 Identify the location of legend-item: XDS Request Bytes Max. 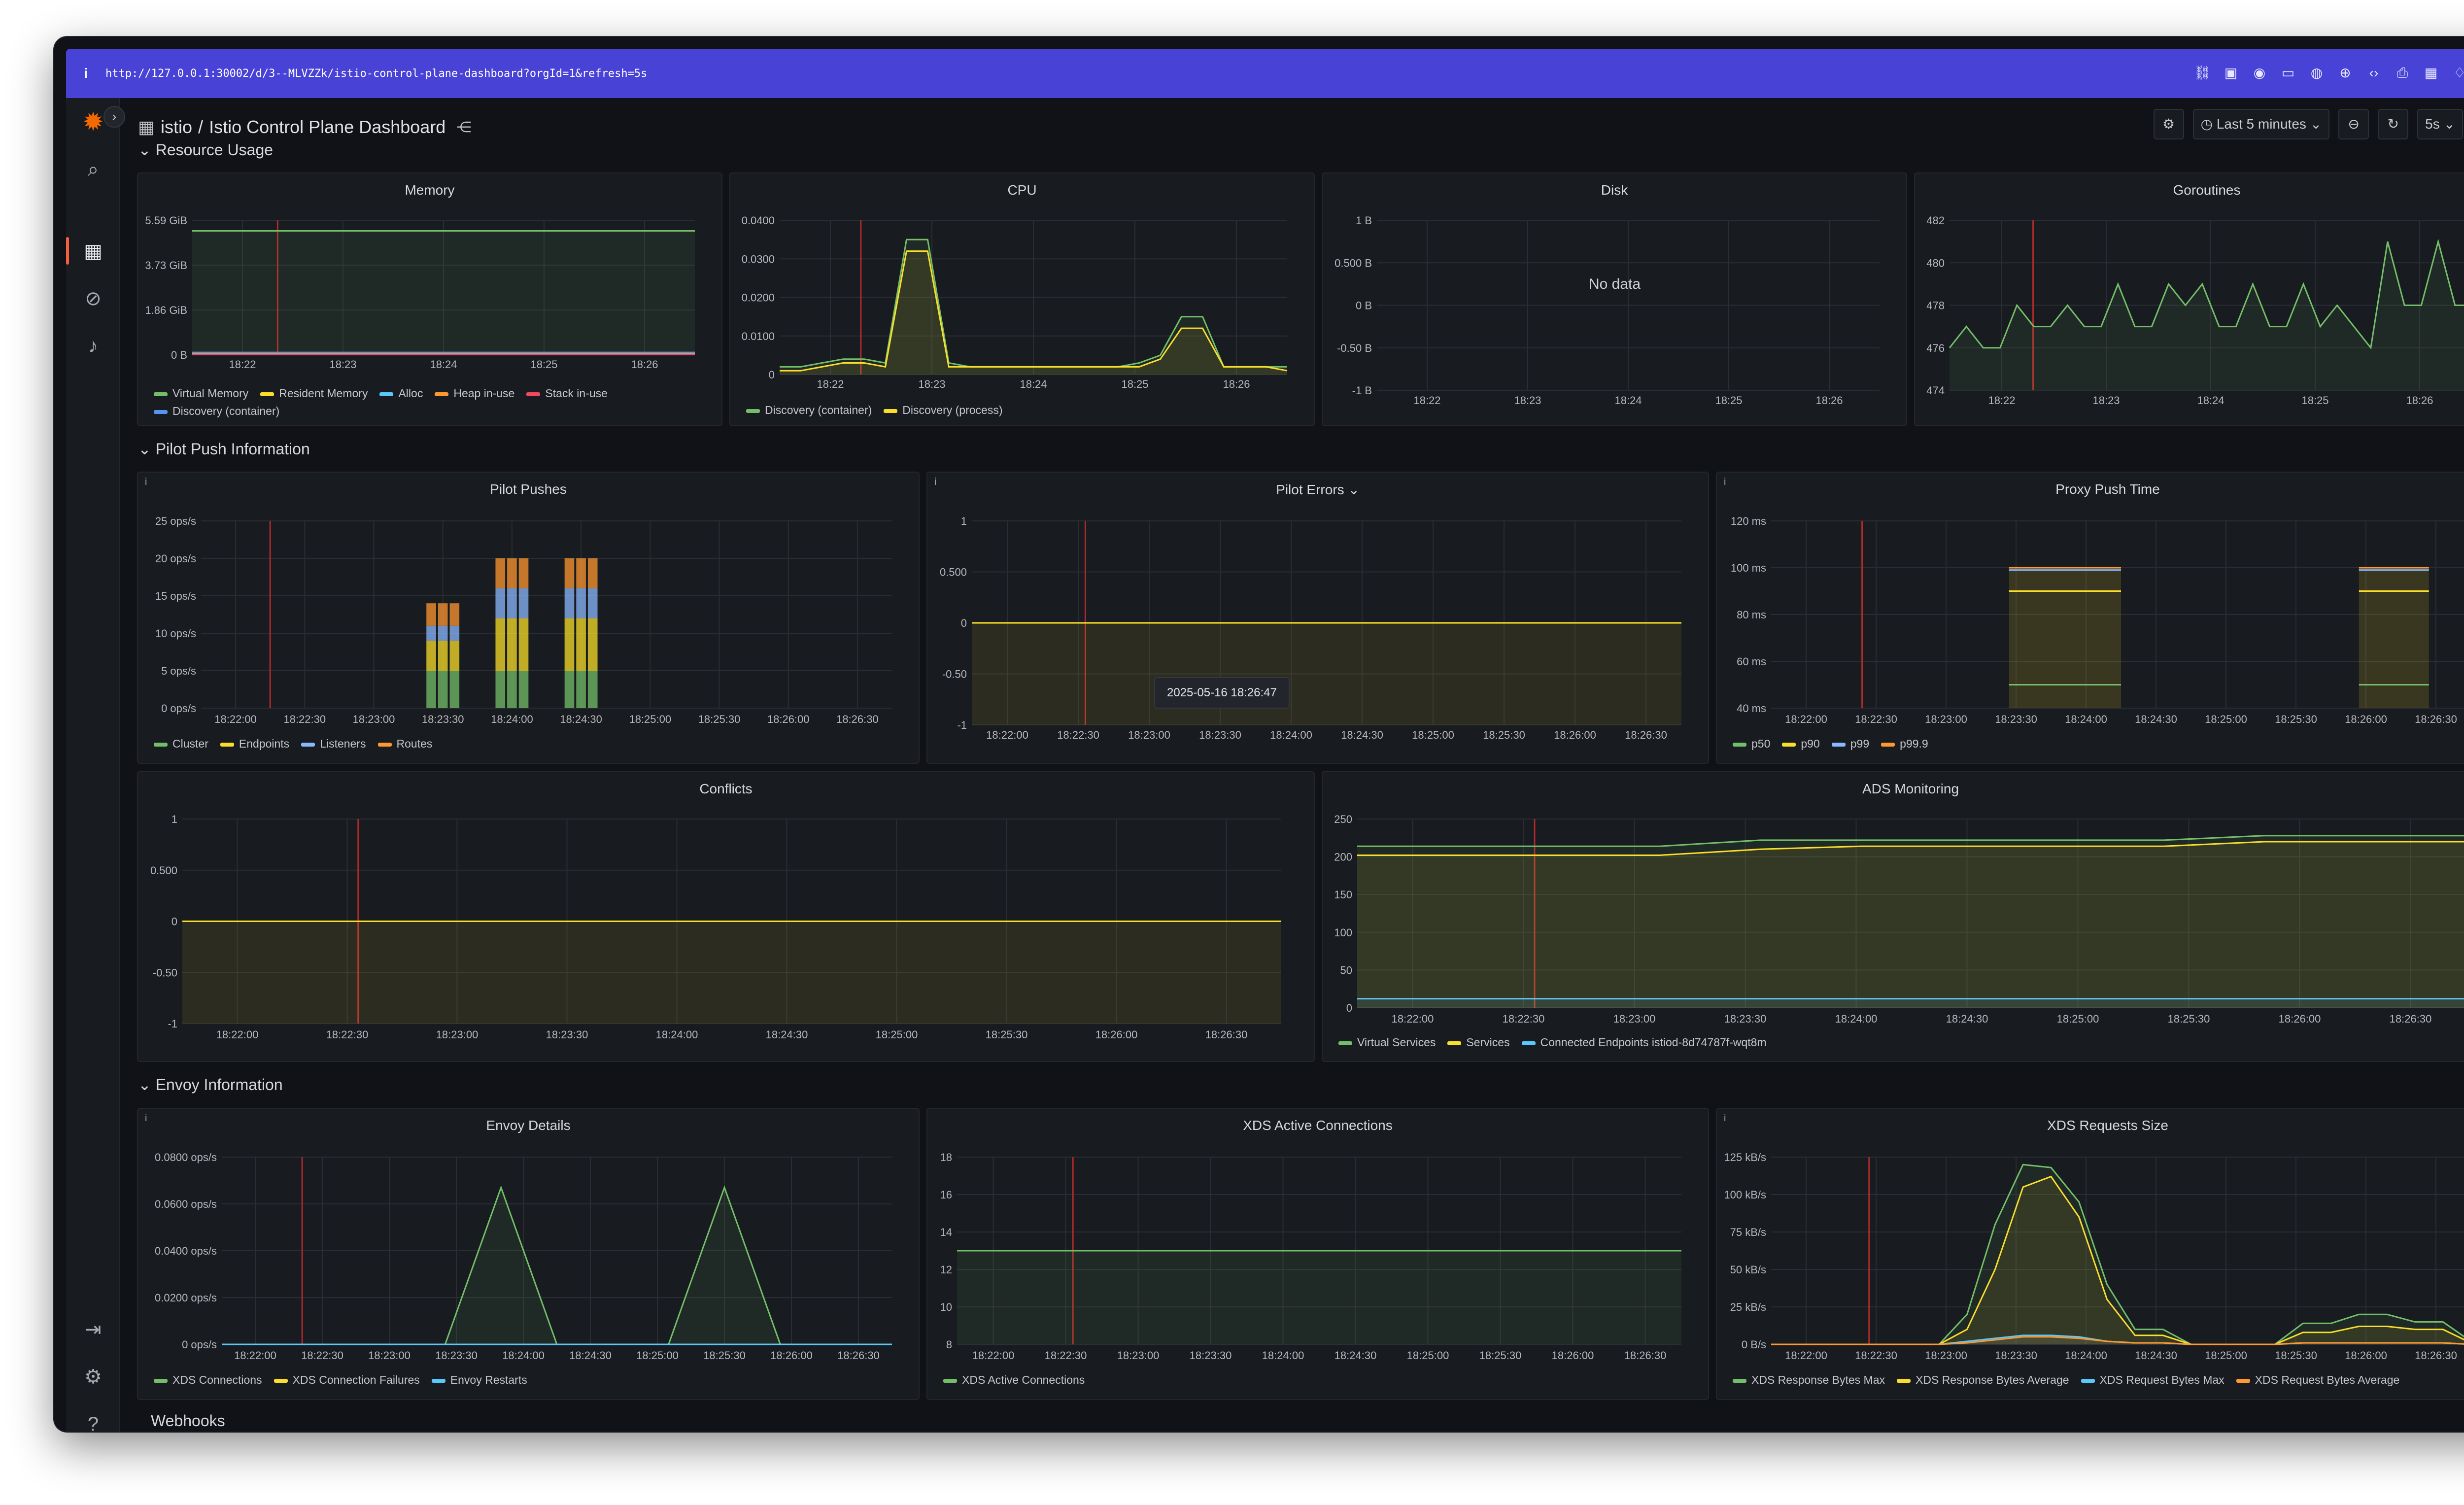
(2152, 1380).